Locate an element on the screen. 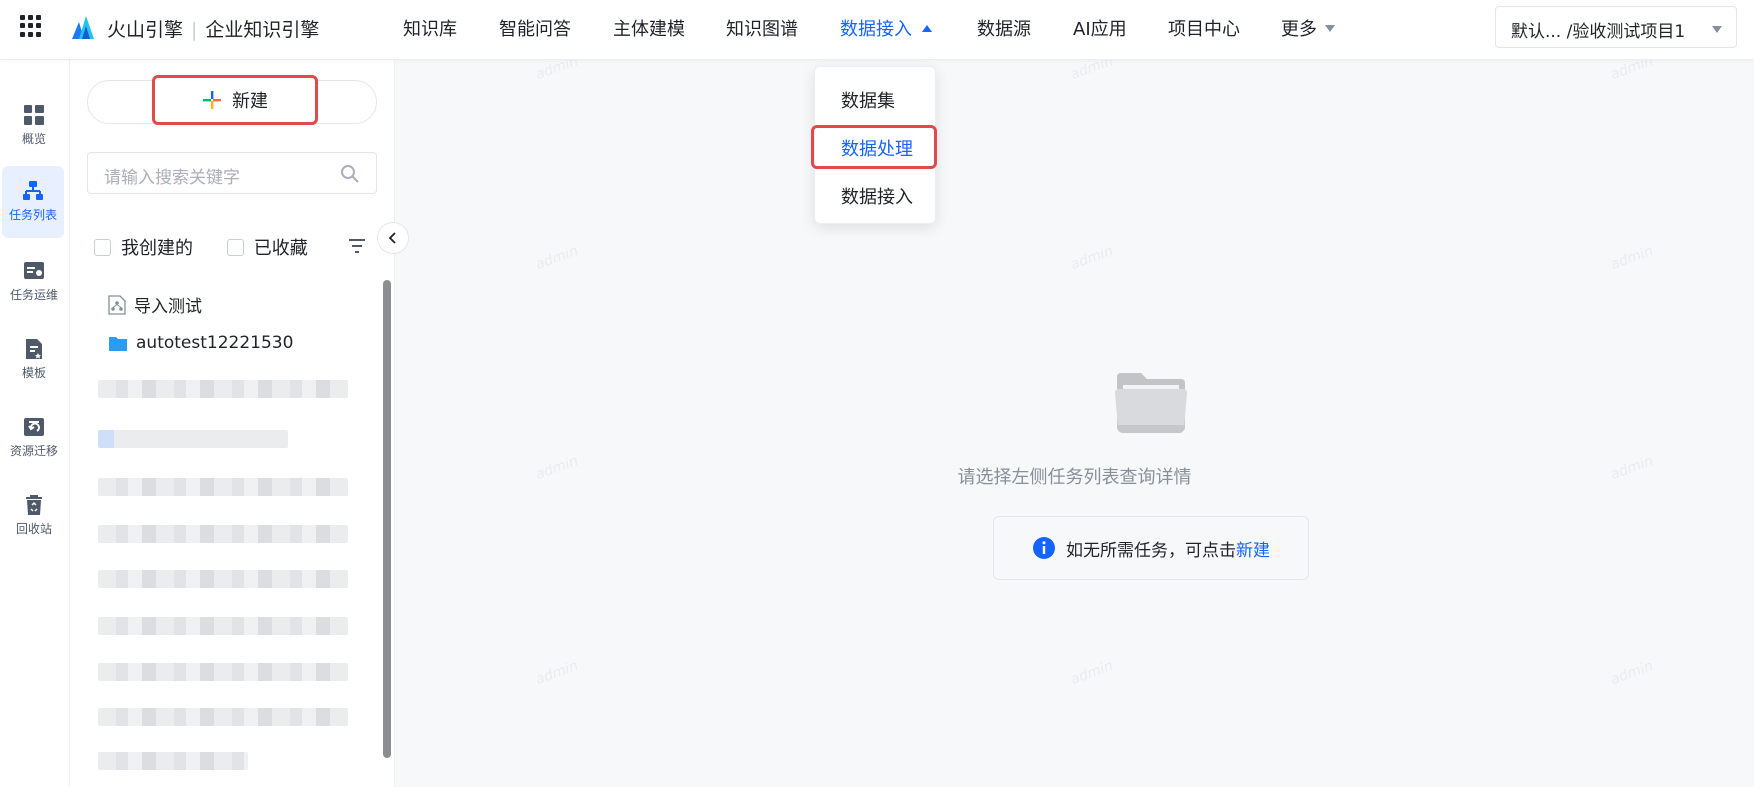  menu-item-dataset: 数据集 is located at coordinates (868, 100).